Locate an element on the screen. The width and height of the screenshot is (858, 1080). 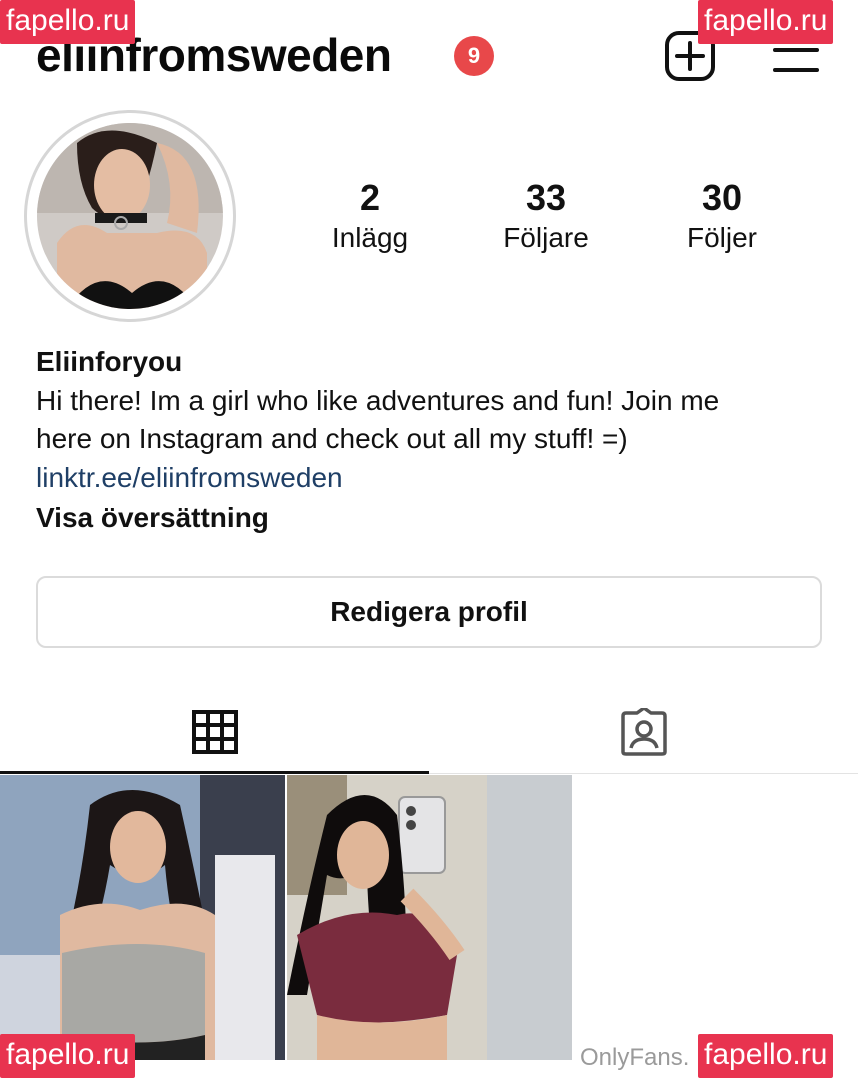
profile-tabs is located at coordinates (429, 732).